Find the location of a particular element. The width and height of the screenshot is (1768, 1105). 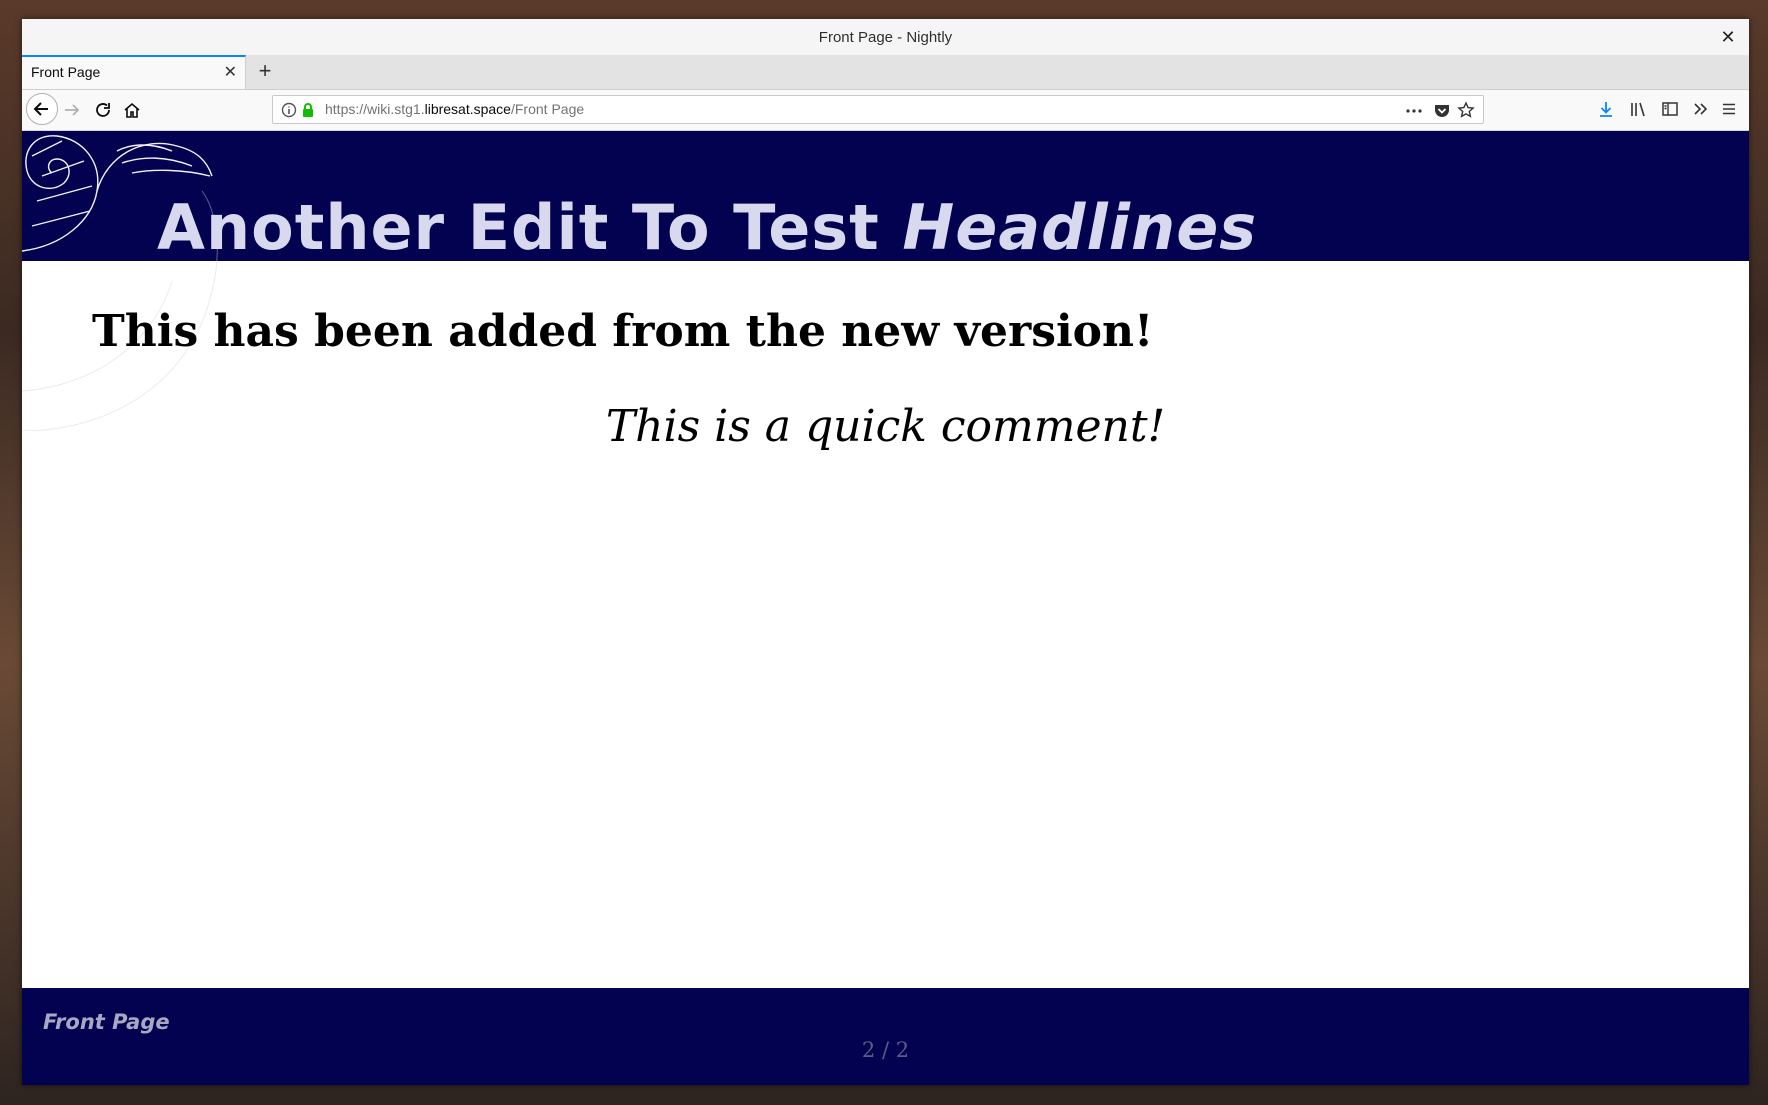

menu-button is located at coordinates (1729, 109).